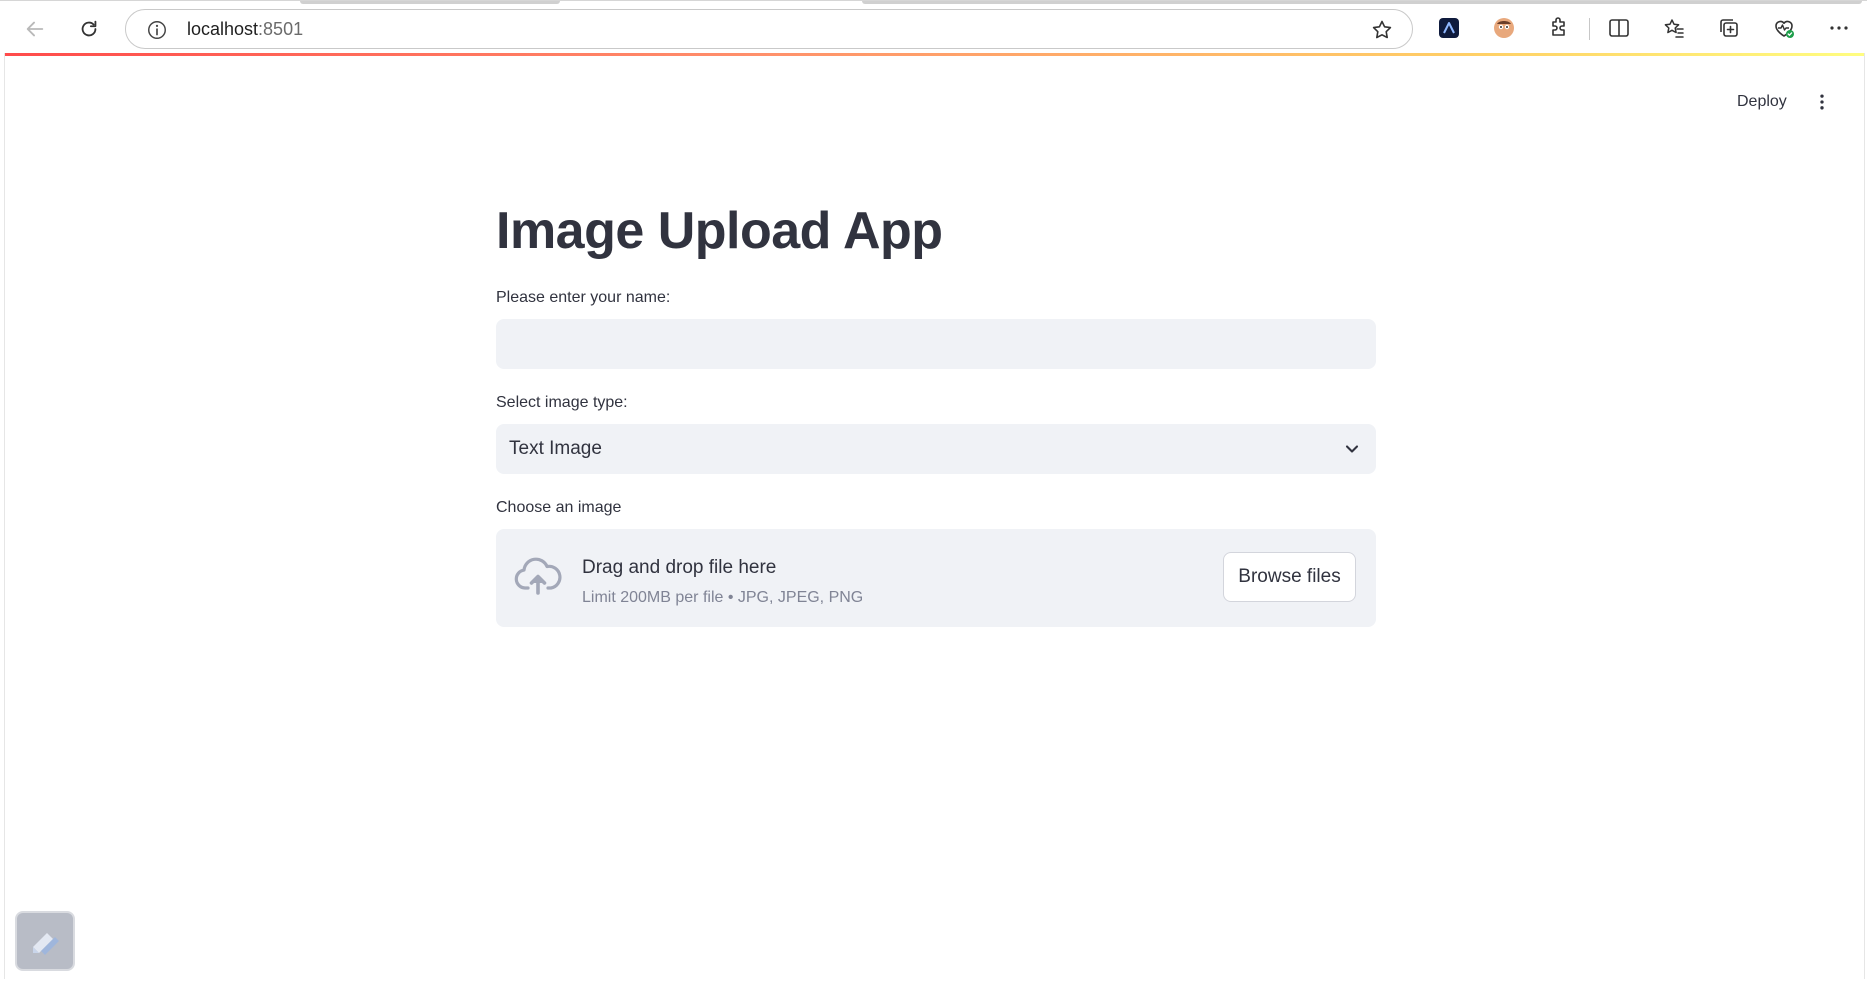 This screenshot has width=1867, height=981. Describe the element at coordinates (1504, 28) in the screenshot. I see `avatar-extension-icon` at that location.